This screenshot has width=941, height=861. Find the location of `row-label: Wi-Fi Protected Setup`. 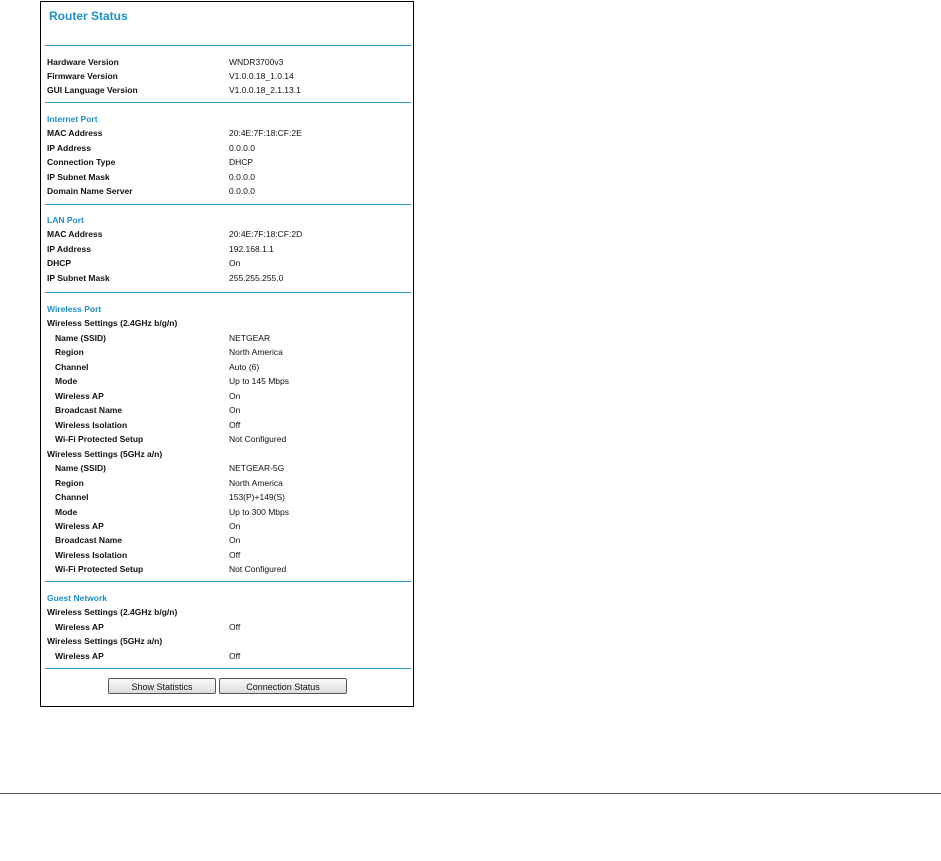

row-label: Wi-Fi Protected Setup is located at coordinates (99, 439).